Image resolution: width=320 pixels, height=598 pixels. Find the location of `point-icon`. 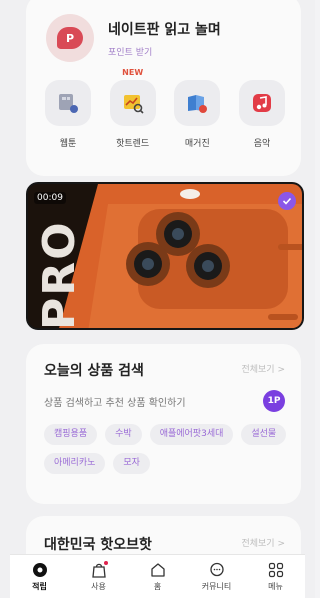

point-icon is located at coordinates (39, 569).